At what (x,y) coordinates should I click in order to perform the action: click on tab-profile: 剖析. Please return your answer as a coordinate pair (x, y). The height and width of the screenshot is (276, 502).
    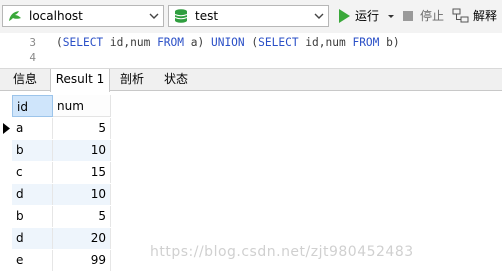
    Looking at the image, I should click on (132, 80).